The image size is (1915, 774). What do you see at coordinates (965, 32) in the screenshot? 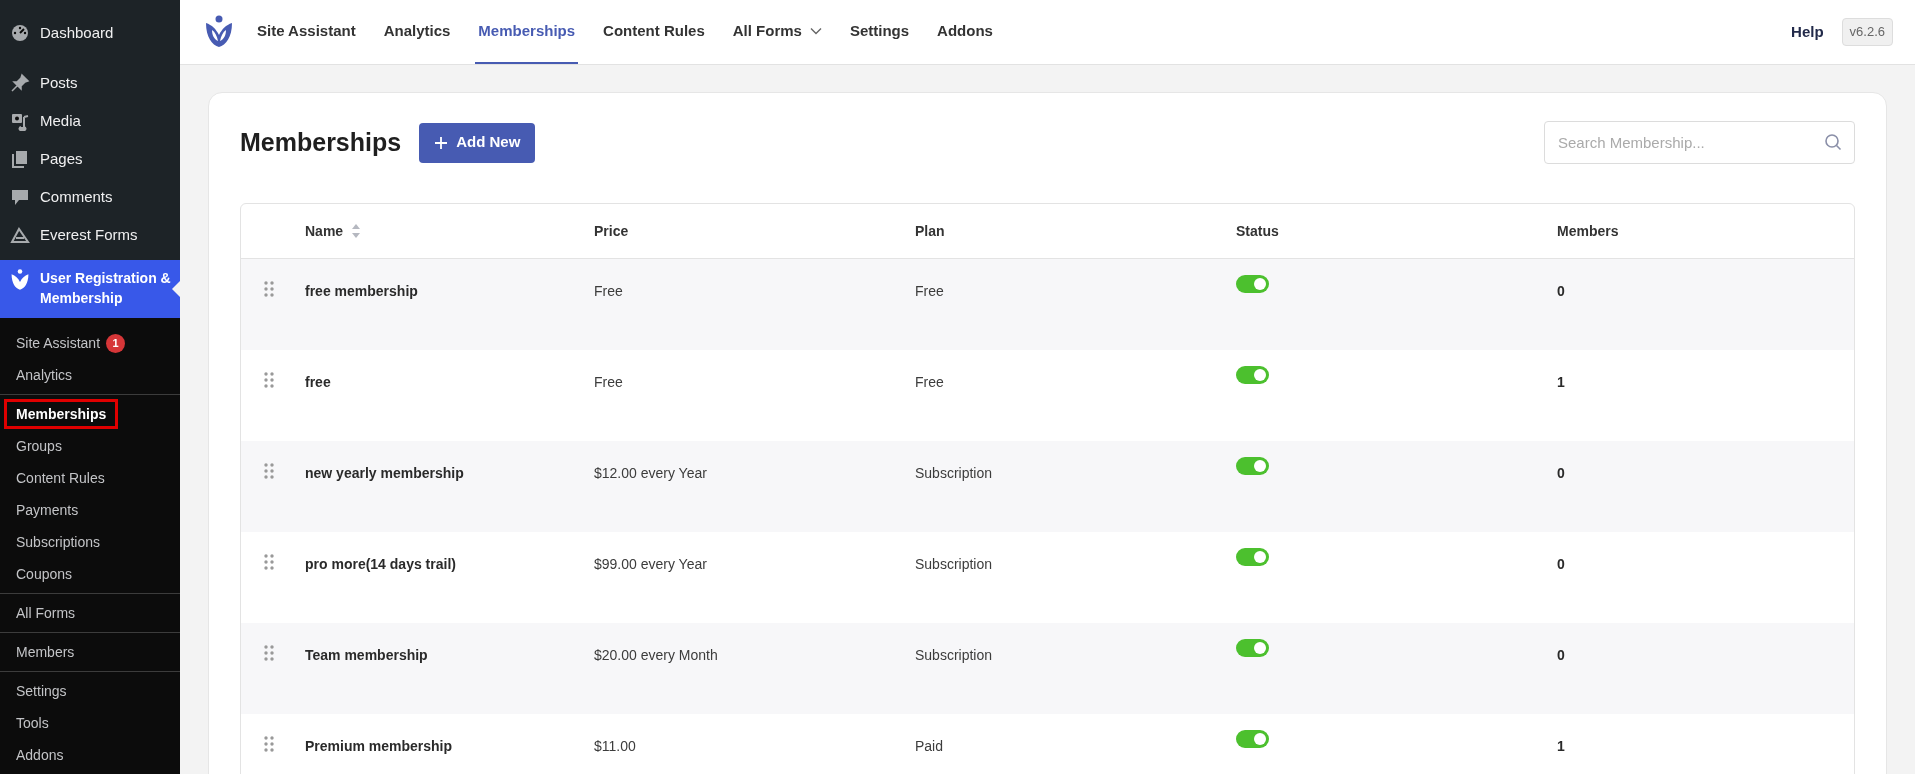
I see `nav-tab: Addons` at bounding box center [965, 32].